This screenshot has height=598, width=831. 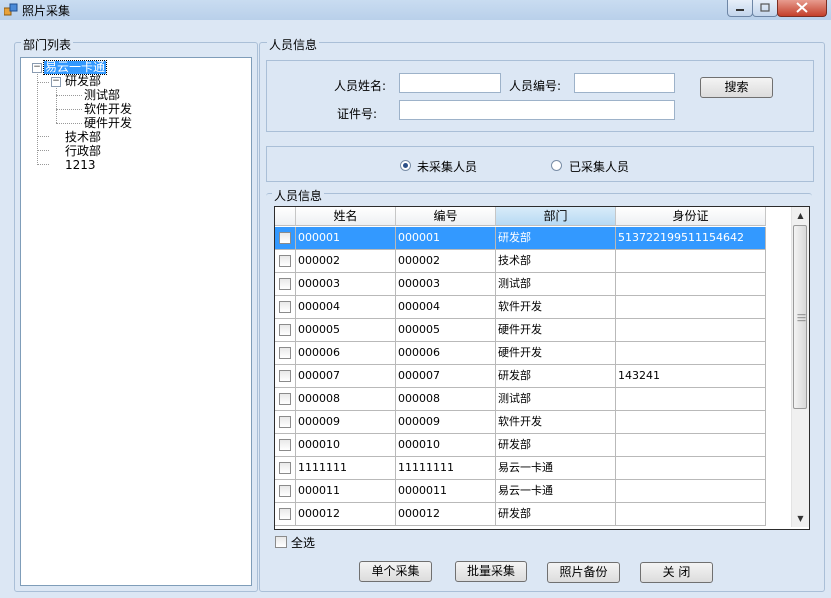 I want to click on table-row: 1111111 11111111 易云一卡通, so click(x=520, y=468).